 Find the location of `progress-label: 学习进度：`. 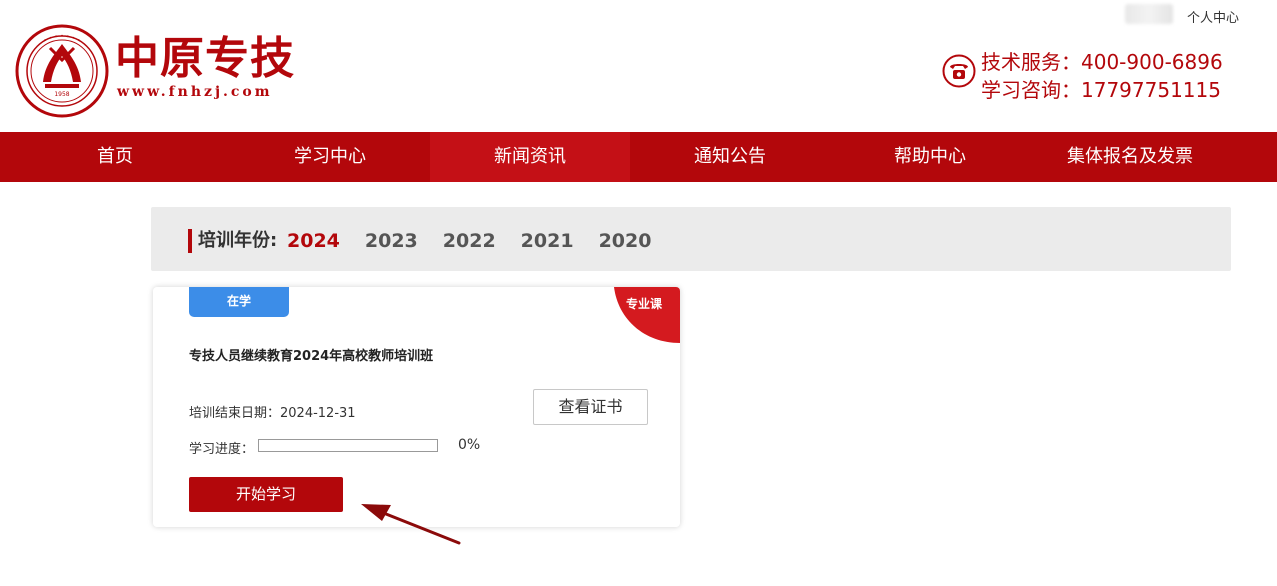

progress-label: 学习进度： is located at coordinates (222, 449).